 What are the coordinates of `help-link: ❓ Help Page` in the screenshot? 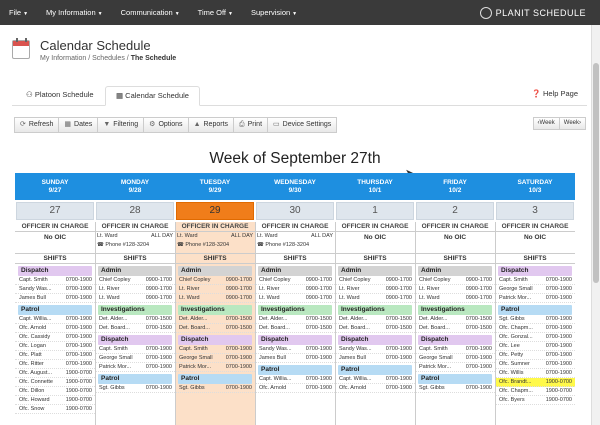 It's located at (555, 93).